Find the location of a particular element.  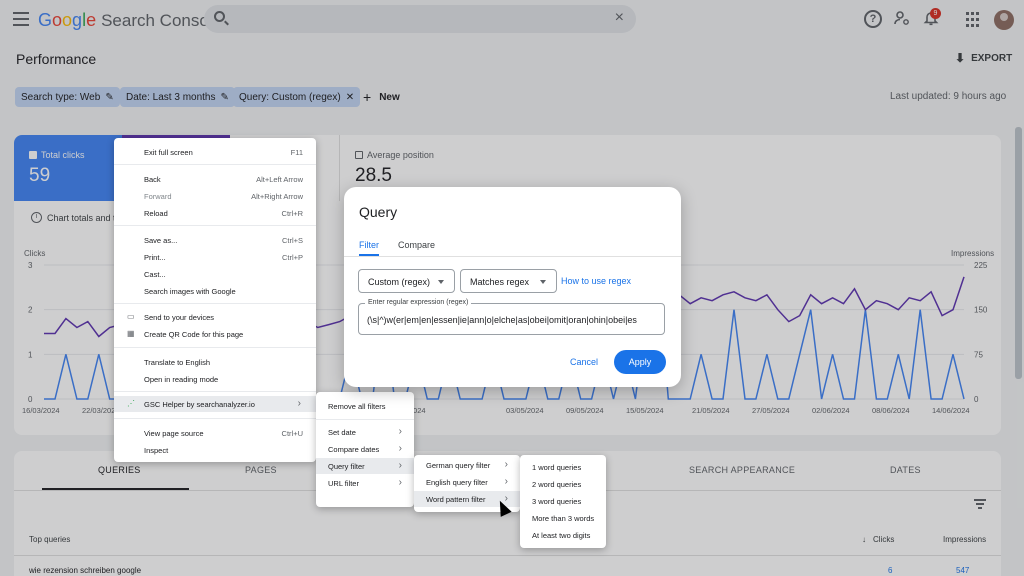

menu-item-print: Print... Ctrl+P is located at coordinates (215, 257).